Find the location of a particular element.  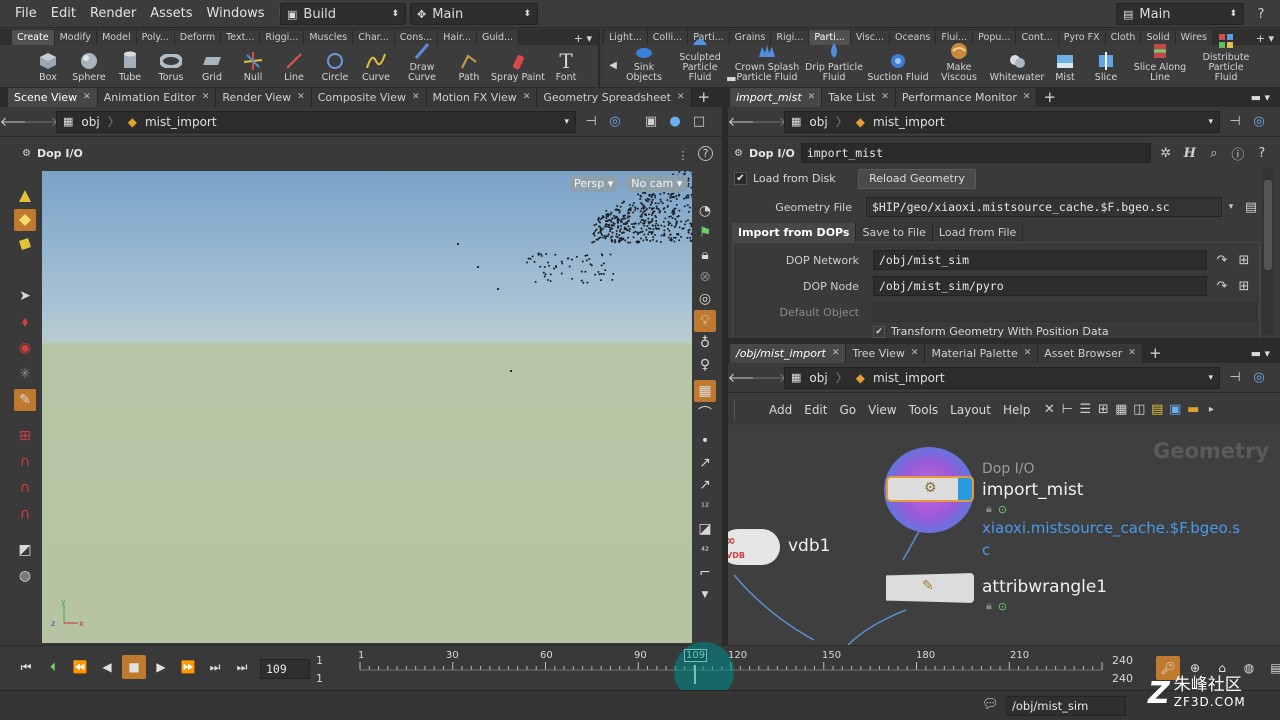

main-desk-select: ✥ Main ⬍ is located at coordinates (474, 14).